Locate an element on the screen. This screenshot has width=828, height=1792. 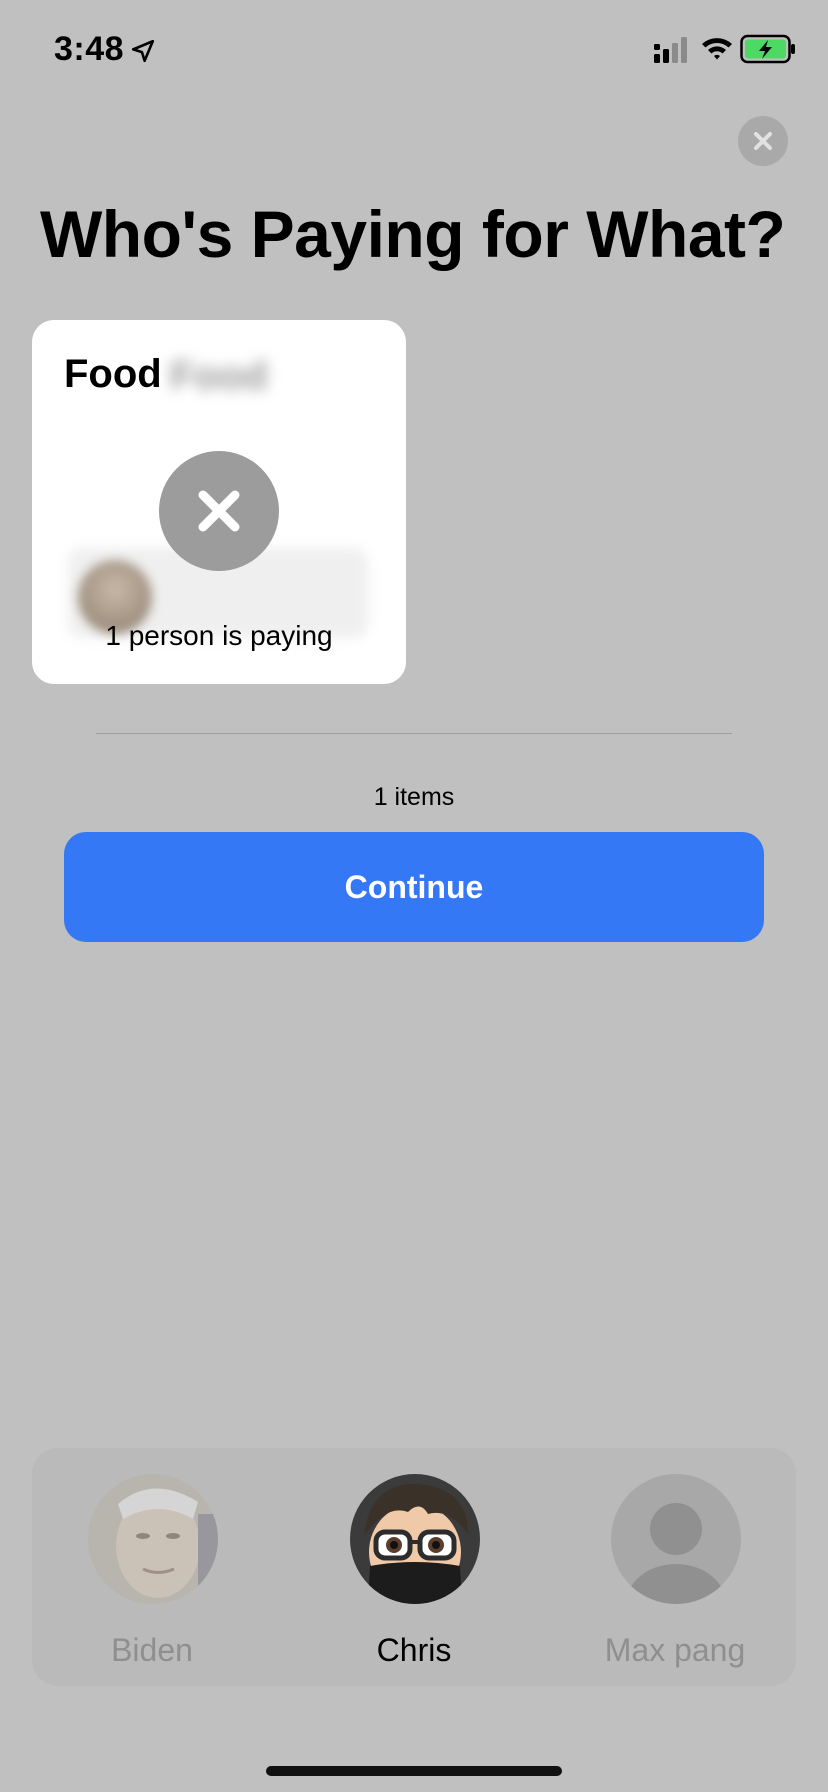
items-count: 1 items is located at coordinates (414, 797).